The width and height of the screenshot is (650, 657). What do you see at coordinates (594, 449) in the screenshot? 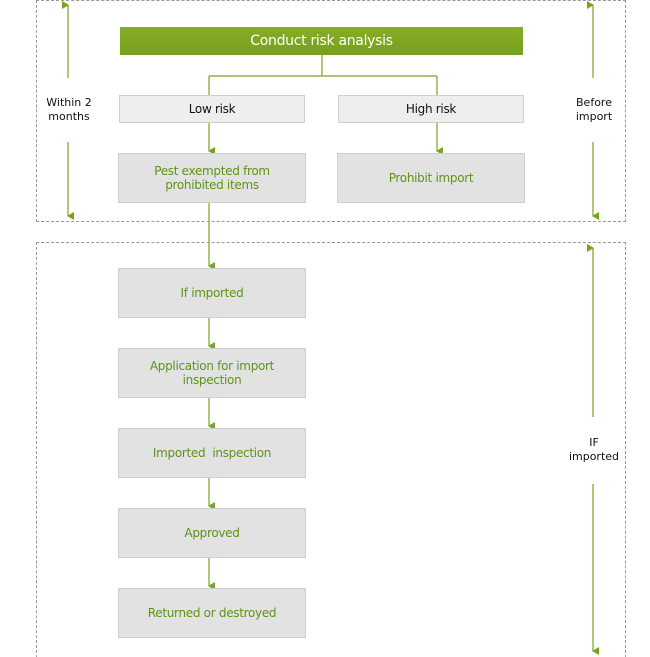
I see `if-imported-label: IF imported` at bounding box center [594, 449].